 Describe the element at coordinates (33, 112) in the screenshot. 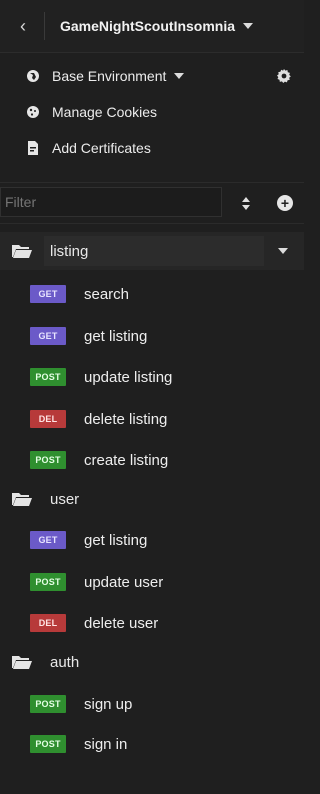

I see `cookie-icon` at that location.